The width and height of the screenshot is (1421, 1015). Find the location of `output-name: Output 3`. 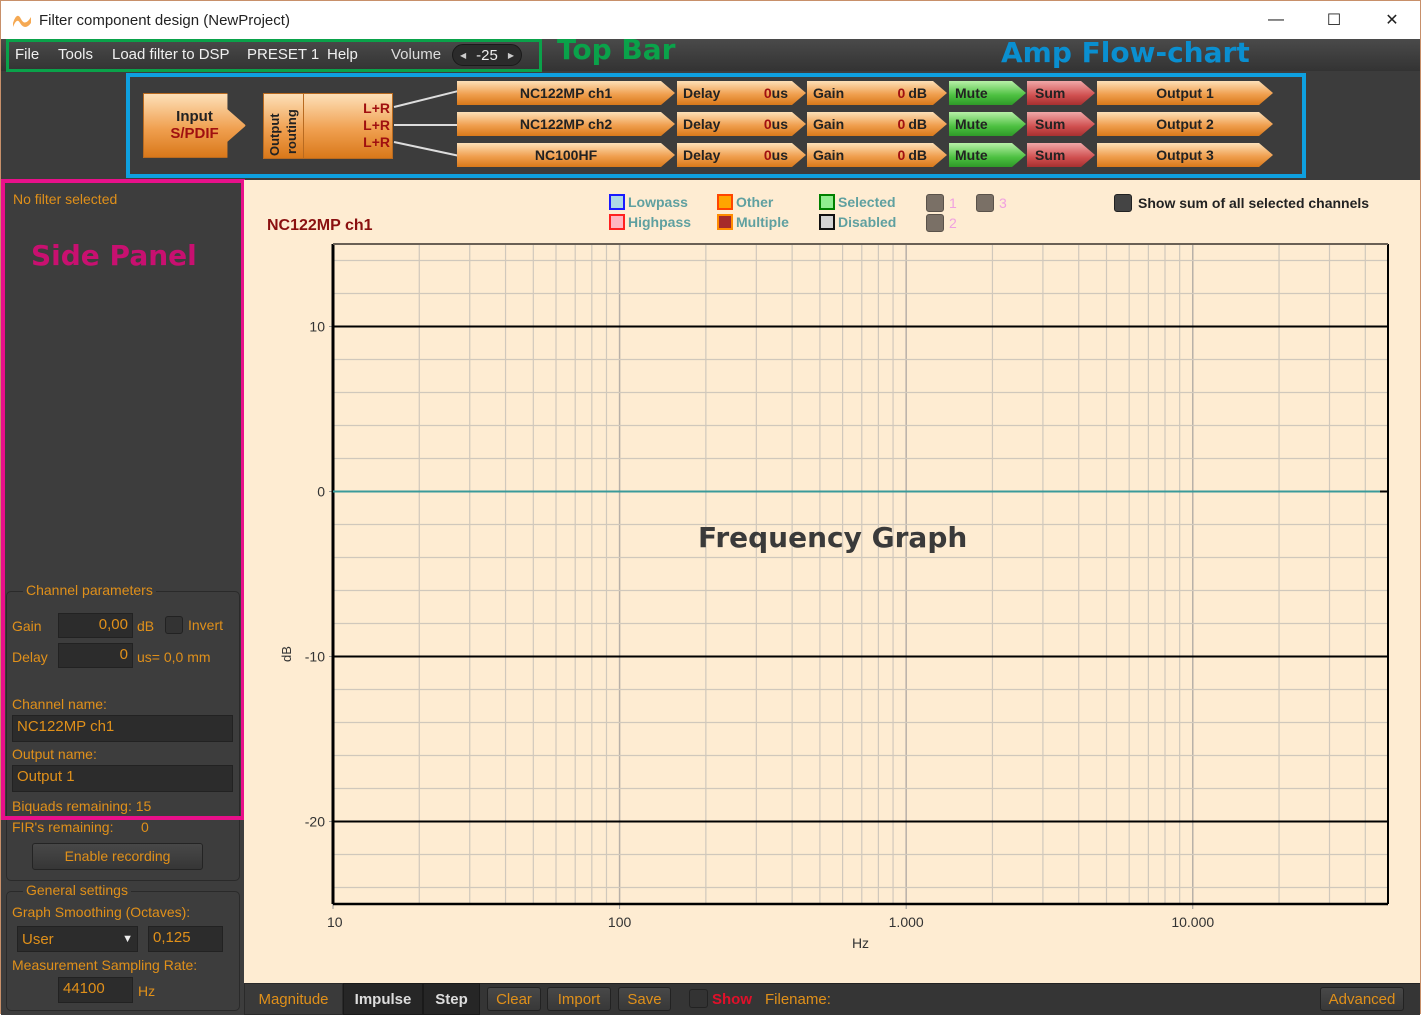

output-name: Output 3 is located at coordinates (1185, 155).